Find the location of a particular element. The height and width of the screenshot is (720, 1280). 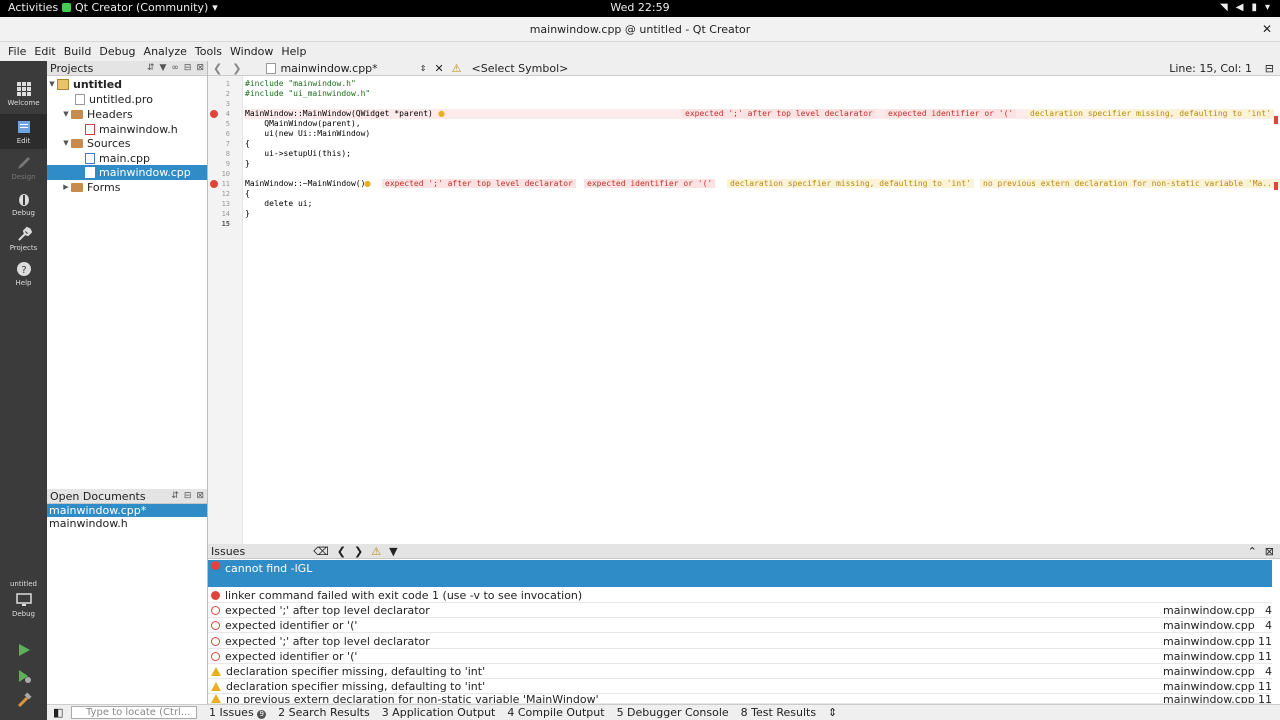

output-tab-issues: 1 Issues 9 is located at coordinates (238, 712).